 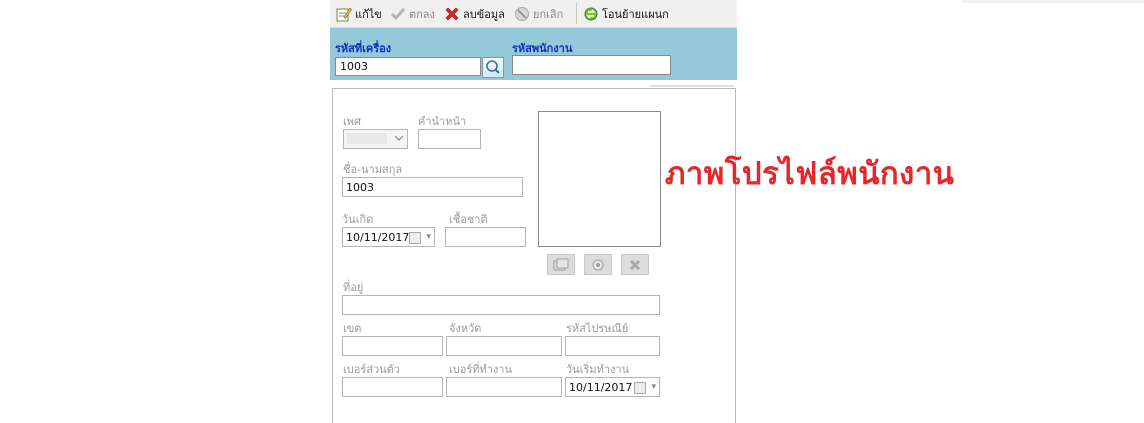 I want to click on delete-icon, so click(x=635, y=264).